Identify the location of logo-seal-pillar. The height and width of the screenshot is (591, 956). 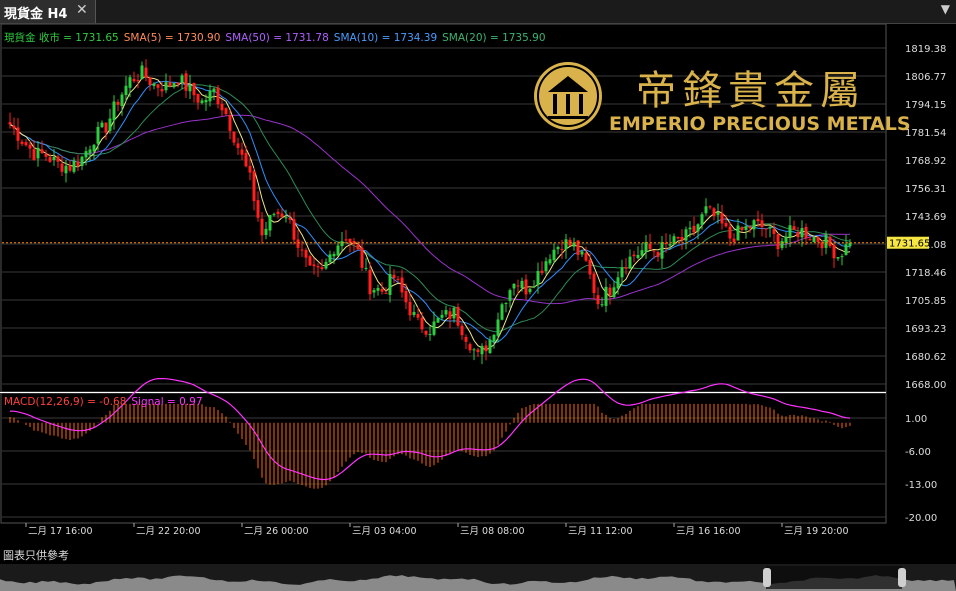
(555, 104).